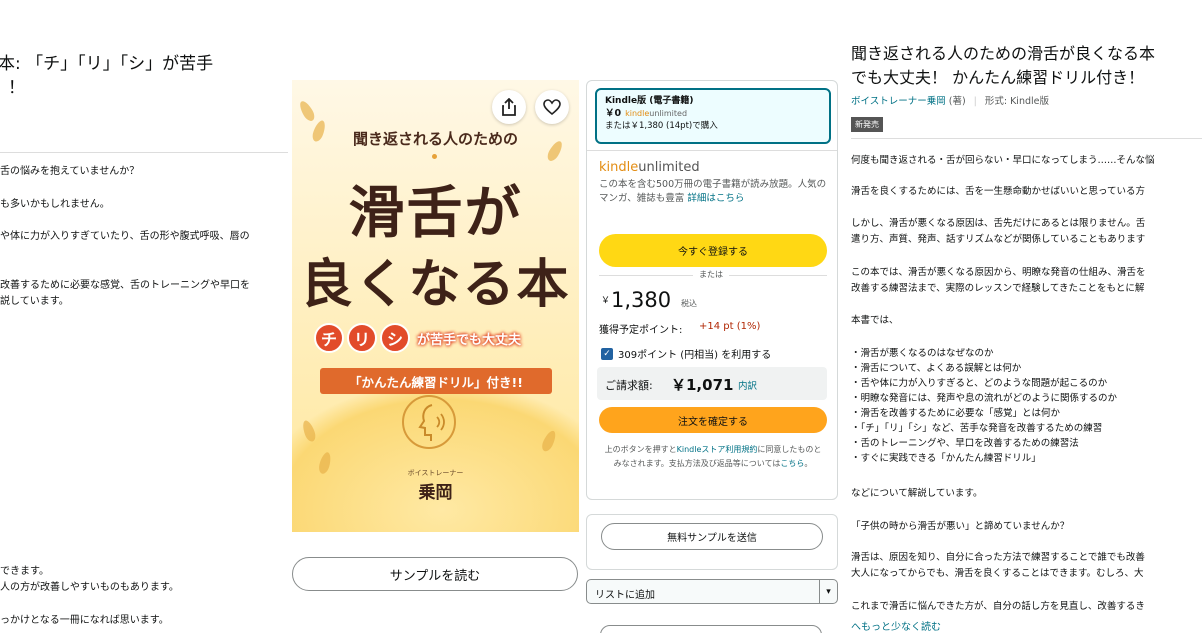 The width and height of the screenshot is (1202, 633). What do you see at coordinates (89, 587) in the screenshot?
I see `left-desc-line: 人の方が改善しやすいものもあります。` at bounding box center [89, 587].